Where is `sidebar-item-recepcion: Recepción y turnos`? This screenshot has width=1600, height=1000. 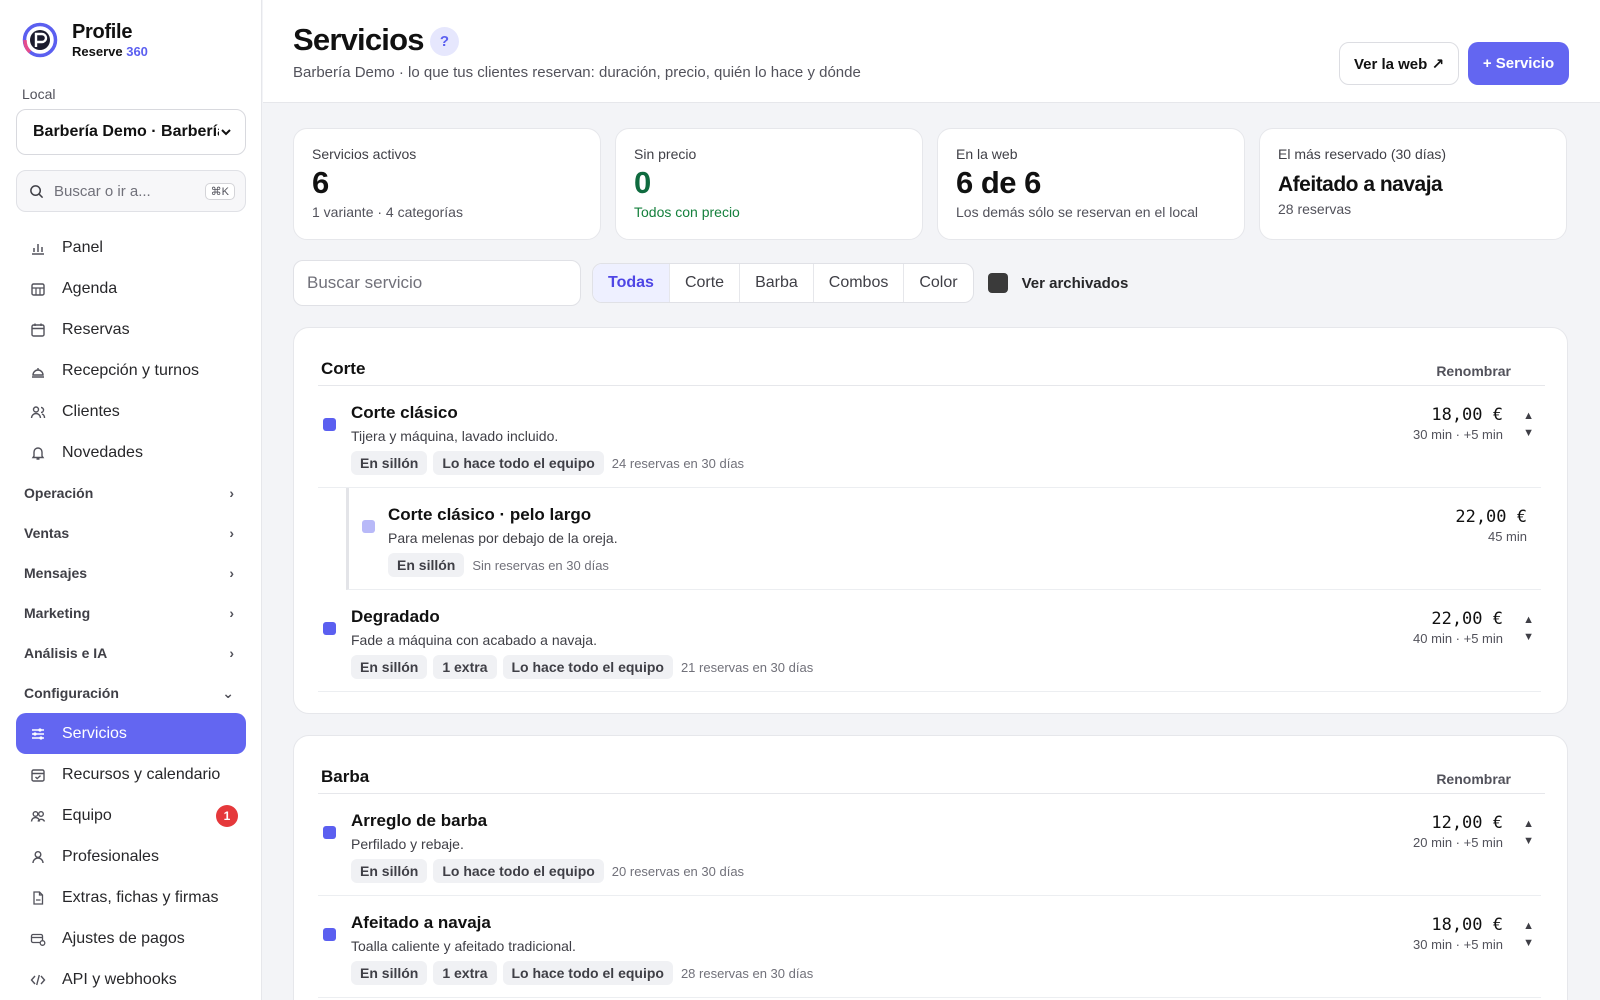
sidebar-item-recepcion: Recepción y turnos is located at coordinates (131, 370).